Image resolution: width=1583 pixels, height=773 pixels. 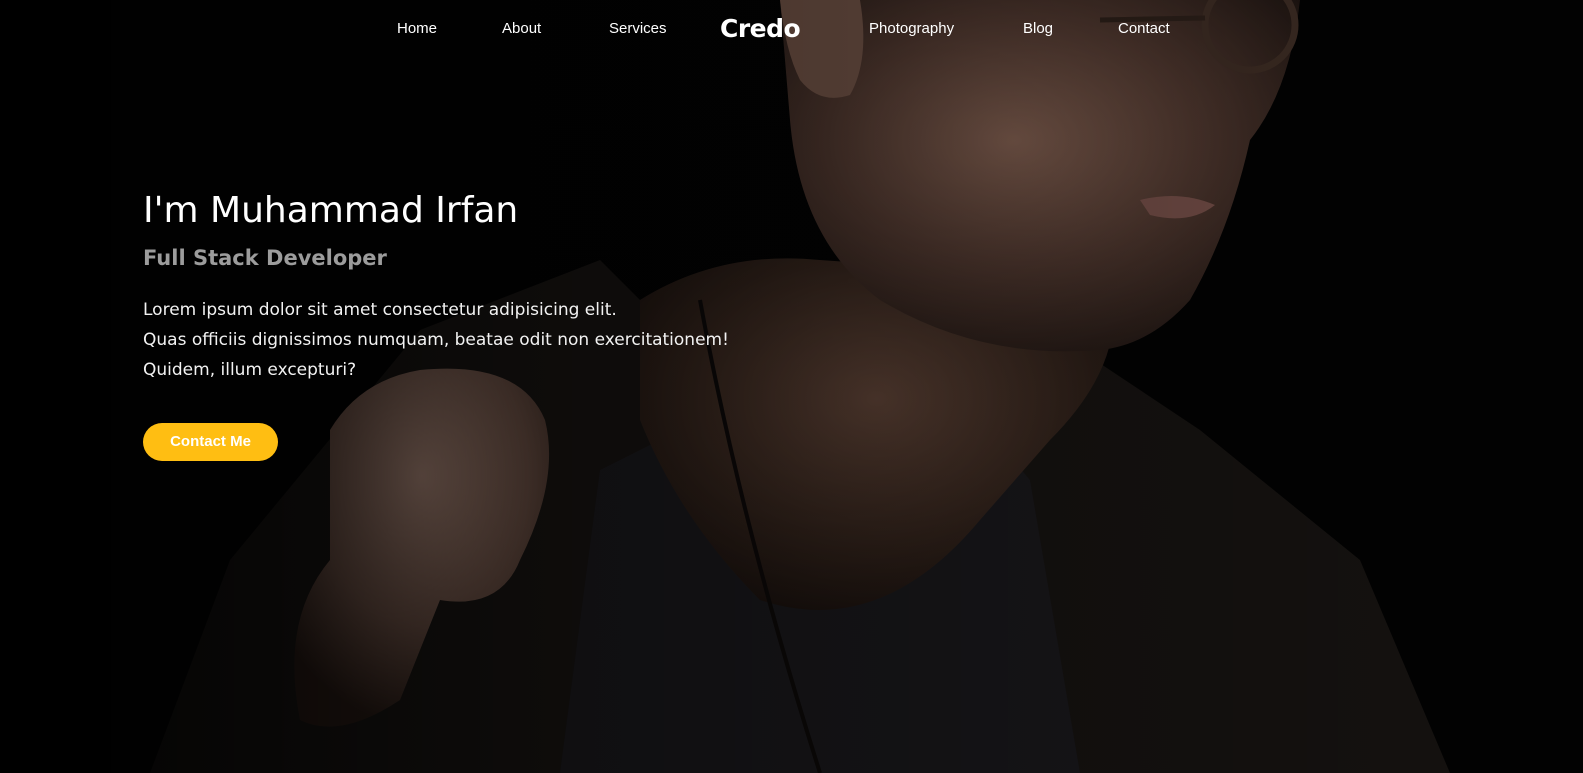 I want to click on nav-item-about: About, so click(x=521, y=29).